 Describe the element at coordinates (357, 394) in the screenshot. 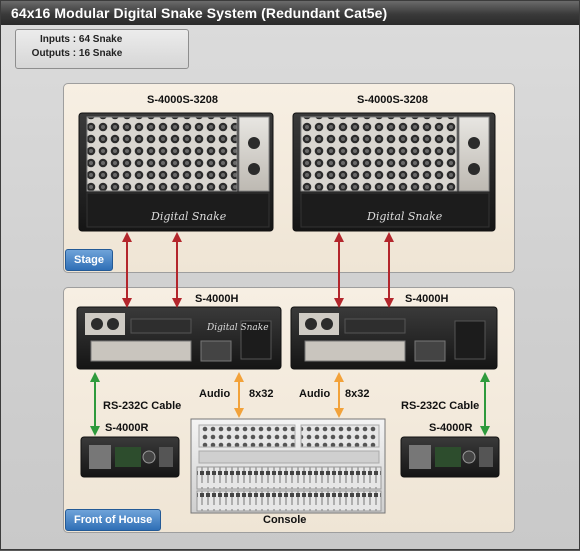

I see `audio-right-count: 8x32` at that location.